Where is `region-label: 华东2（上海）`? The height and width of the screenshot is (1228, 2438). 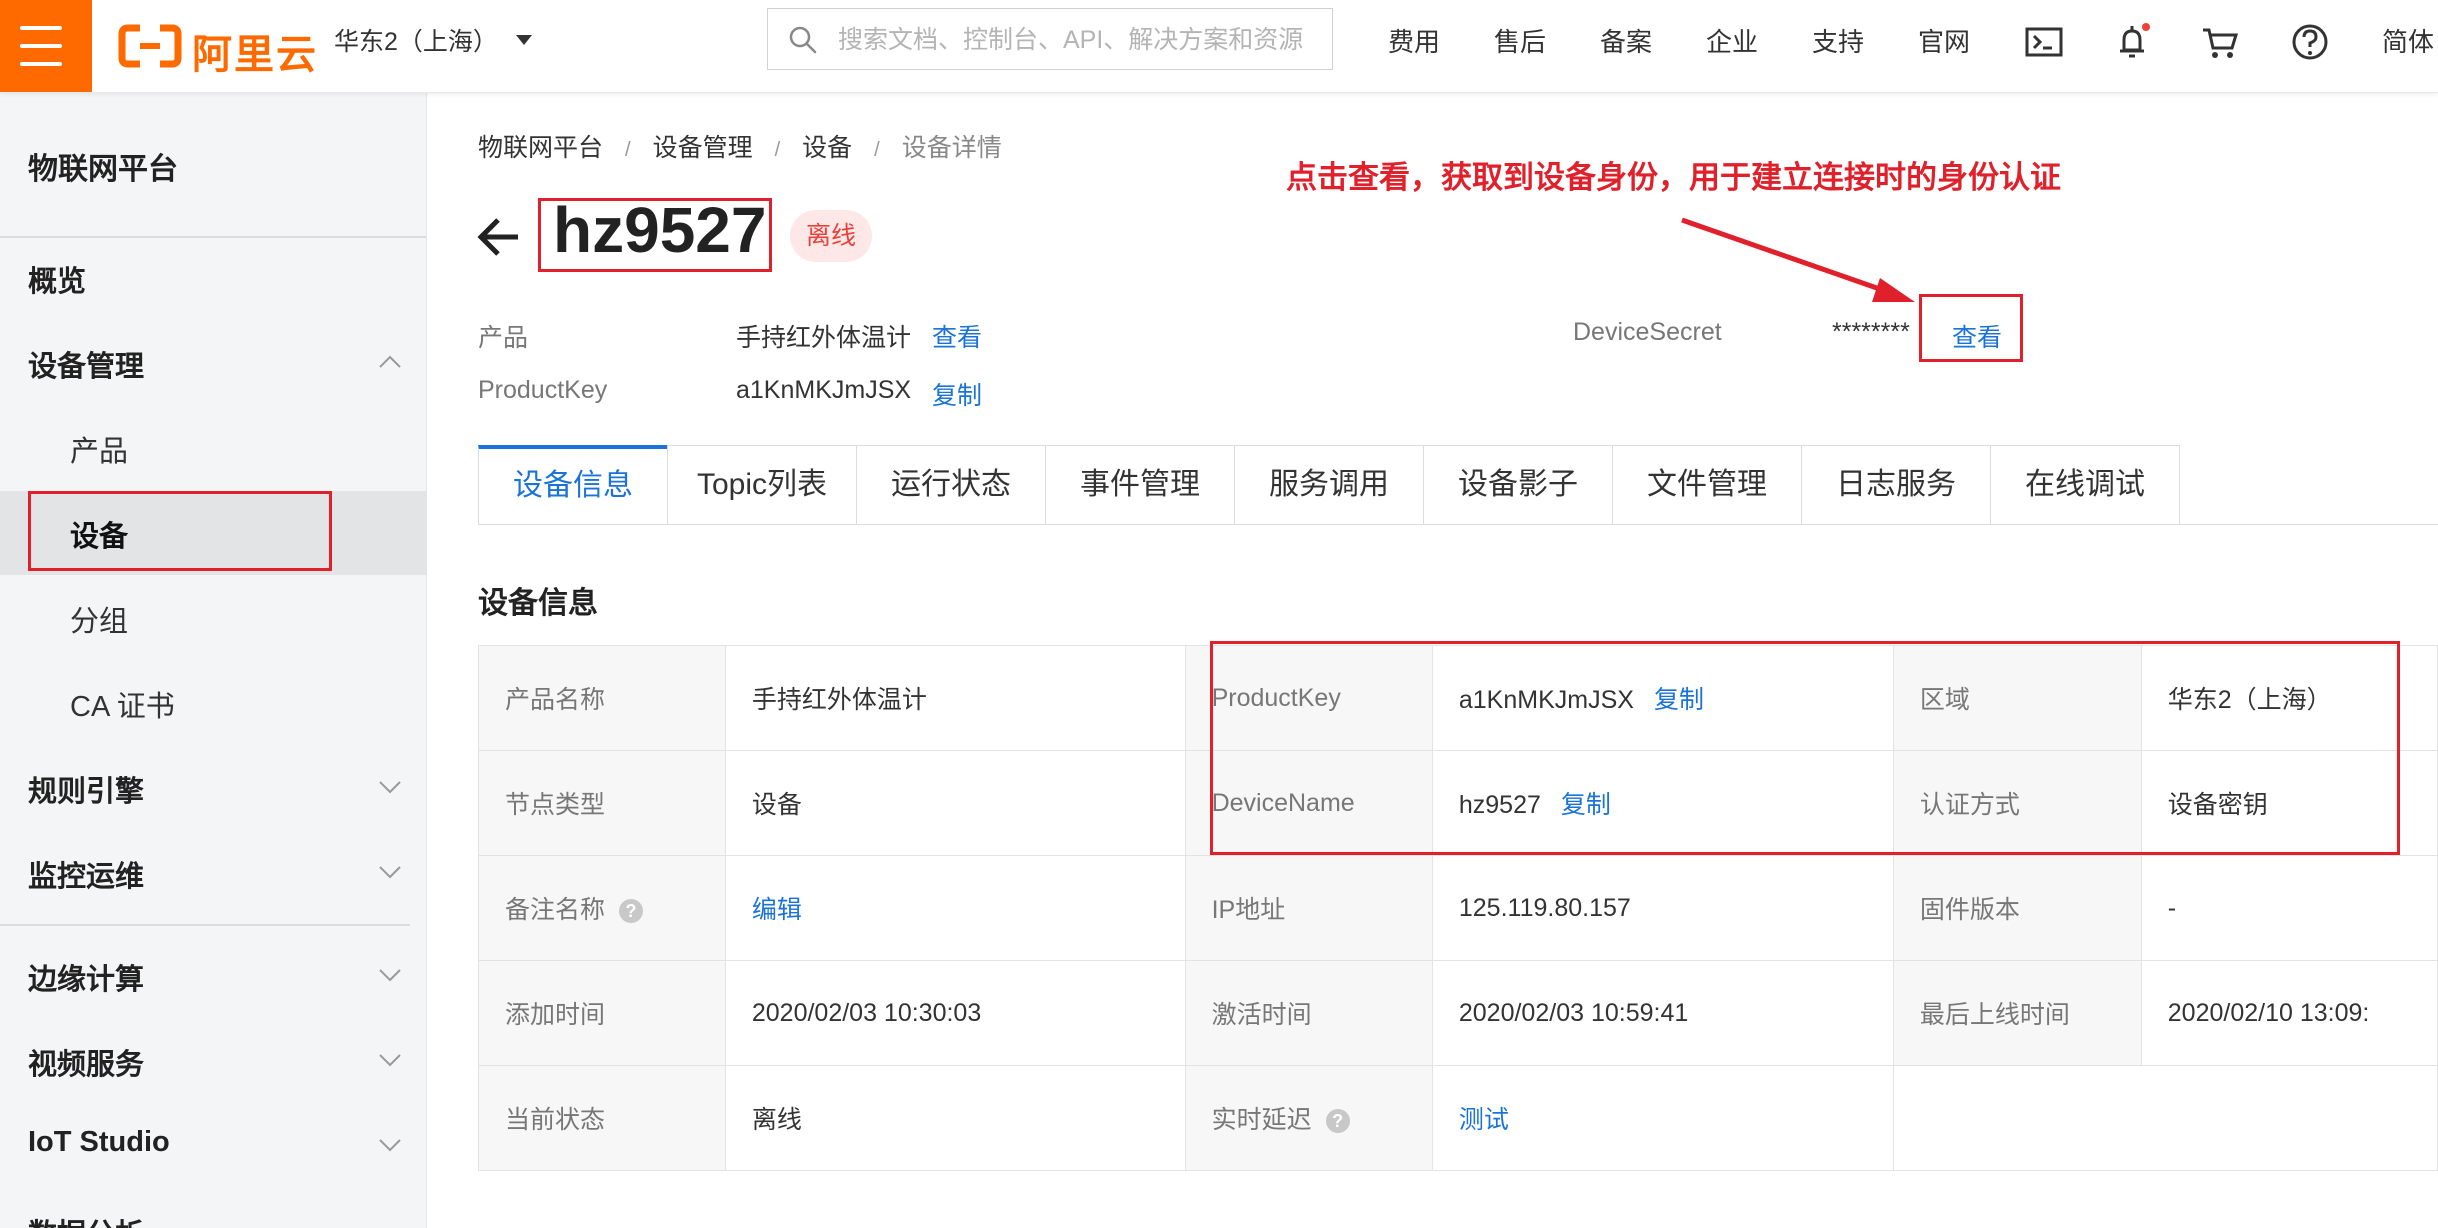 region-label: 华东2（上海） is located at coordinates (416, 42).